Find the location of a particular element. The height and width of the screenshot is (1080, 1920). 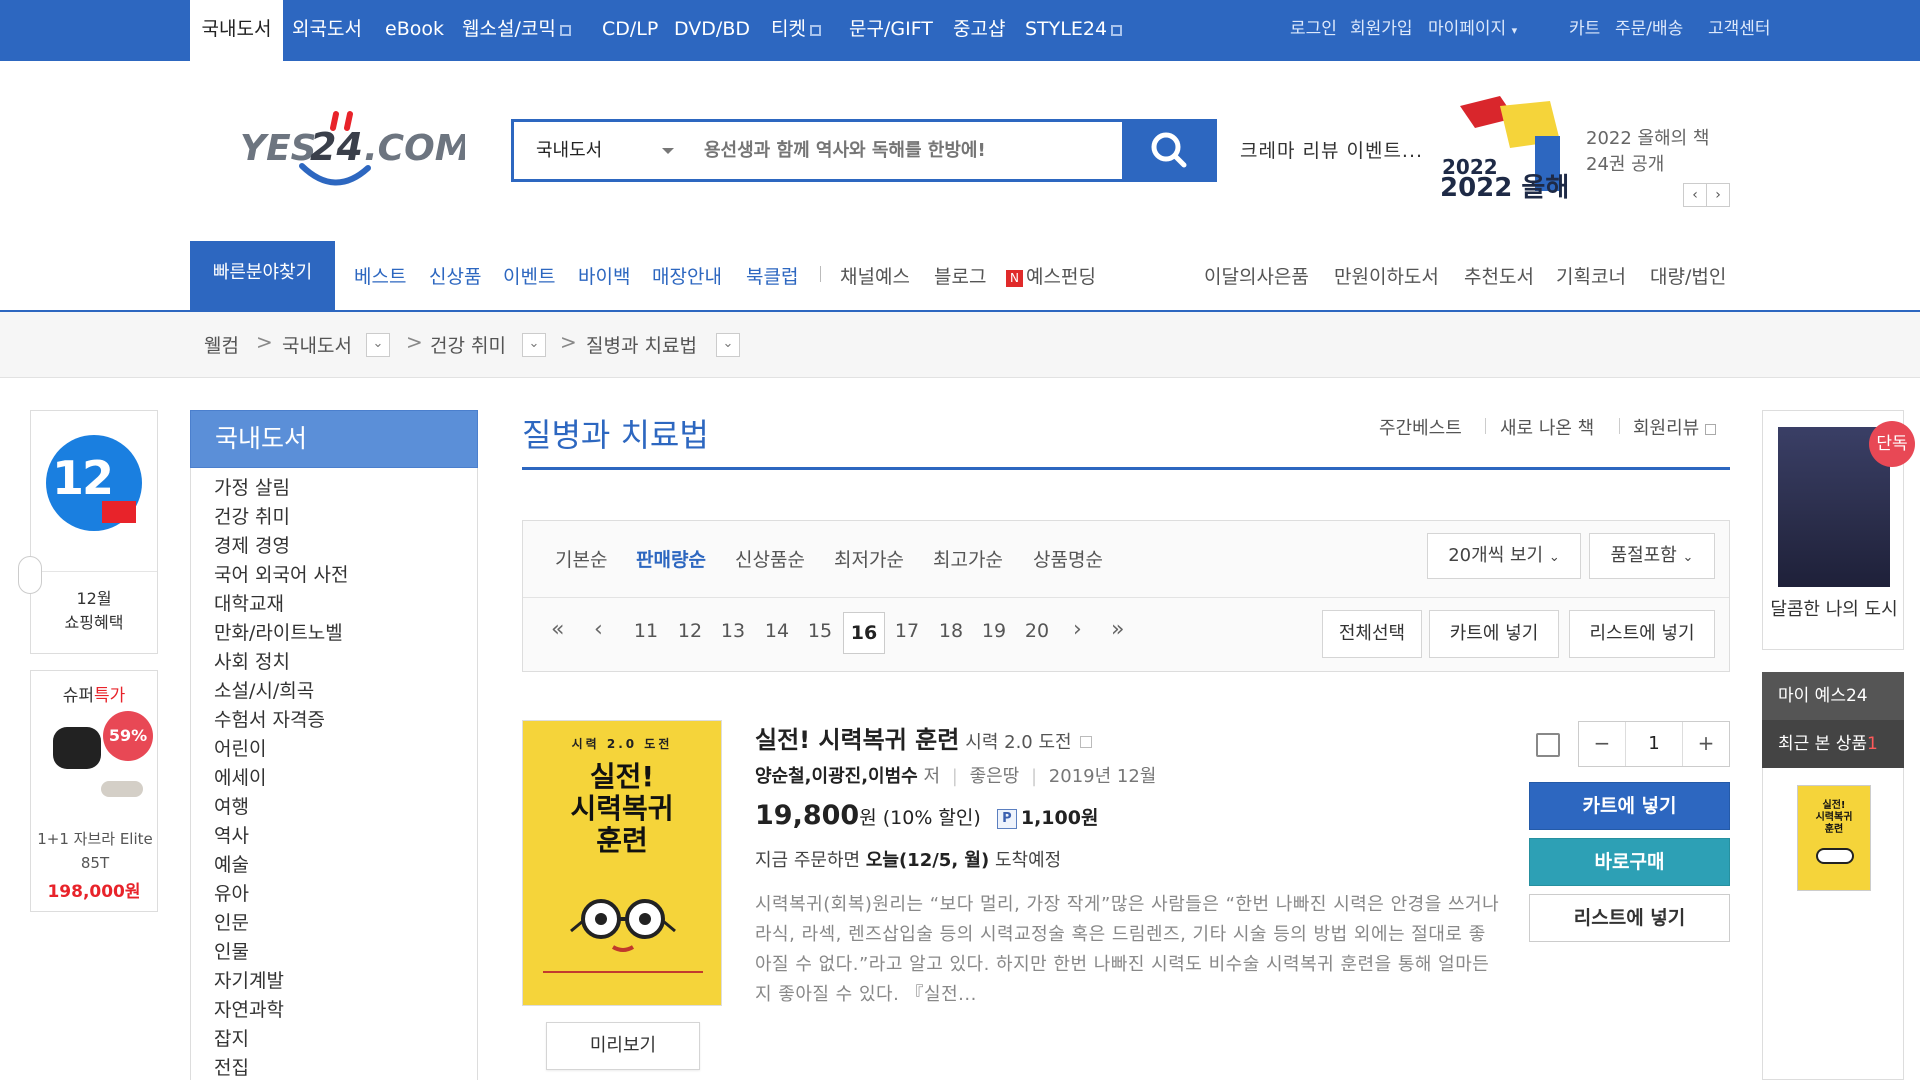

promo-prev-button: ‹ is located at coordinates (1695, 195).